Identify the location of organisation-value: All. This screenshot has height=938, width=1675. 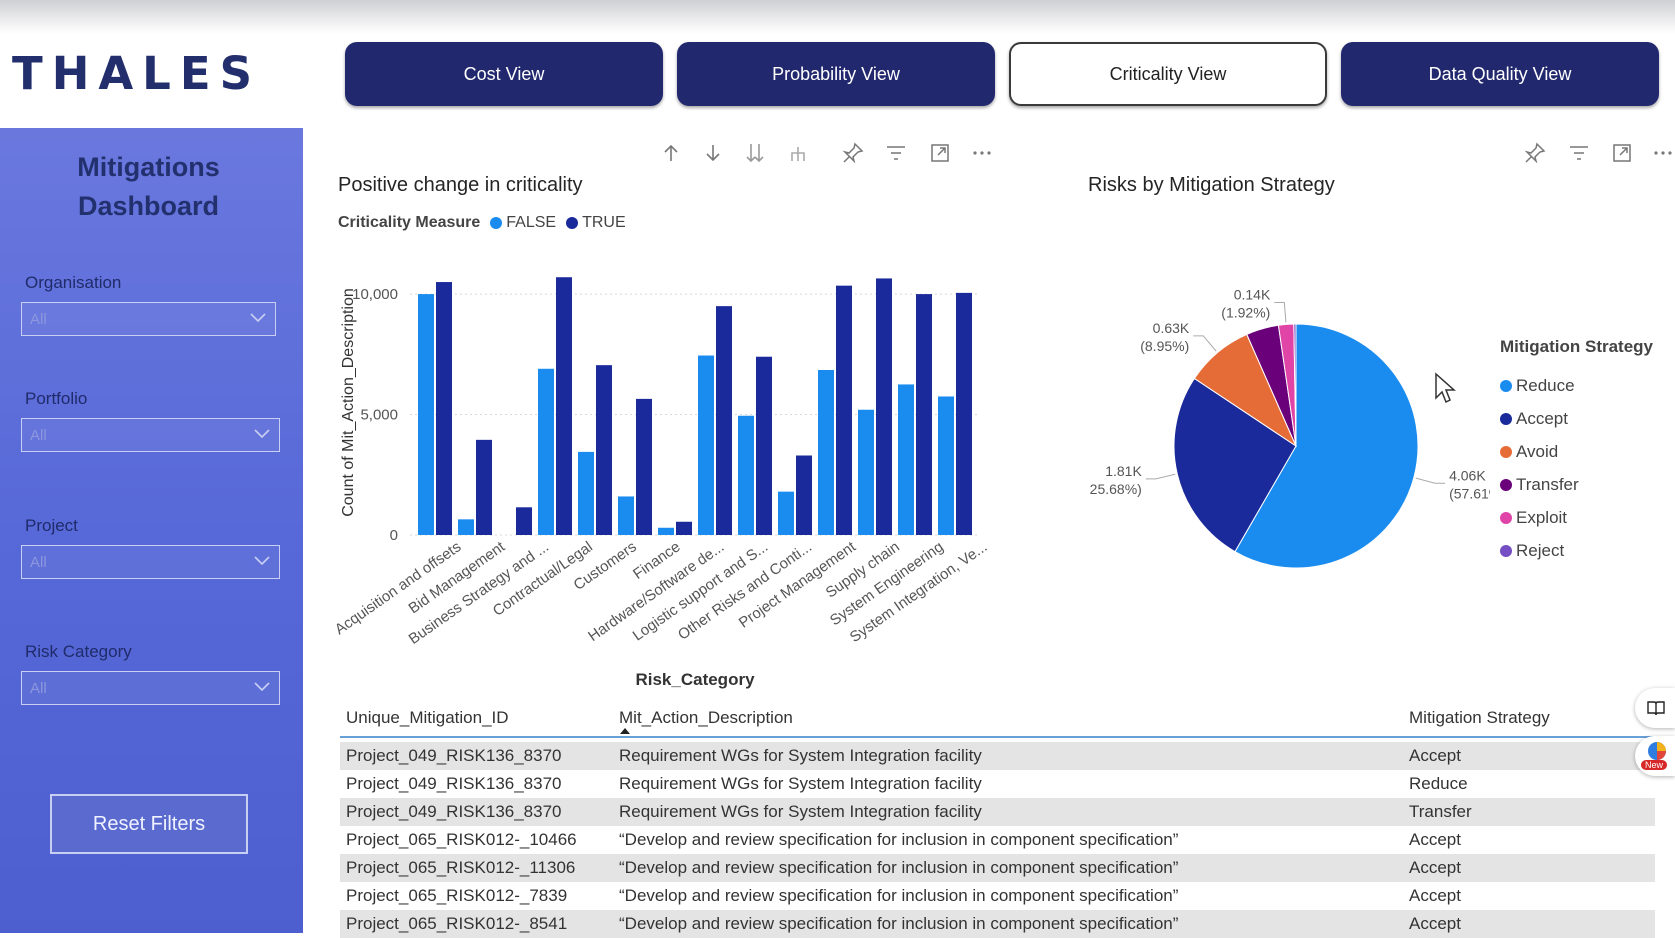
(38, 319).